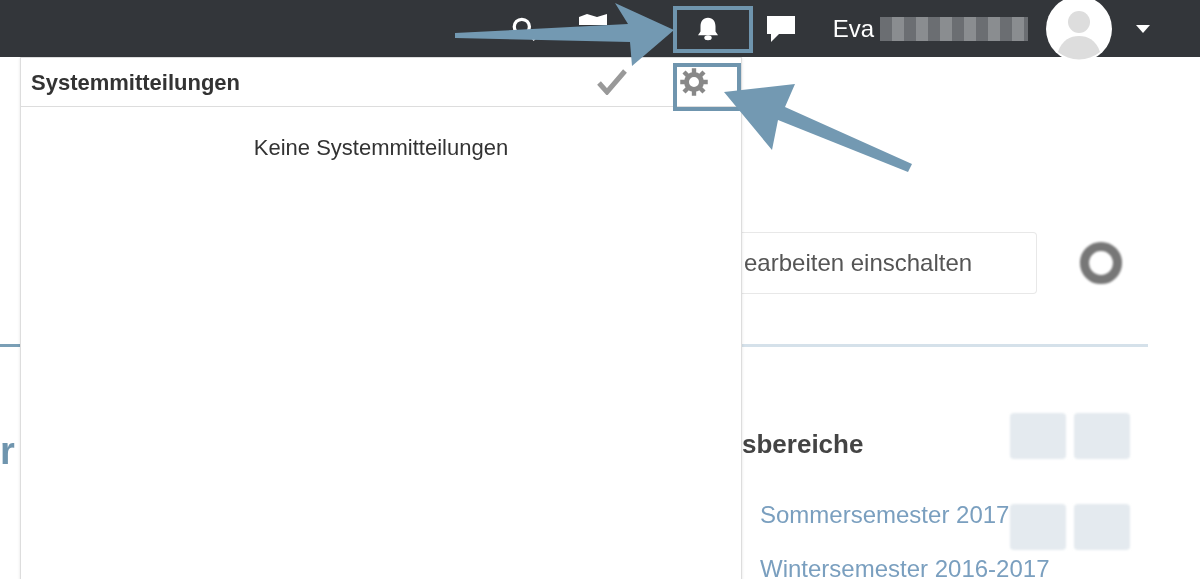 This screenshot has width=1200, height=579. I want to click on settings-icon, so click(694, 82).